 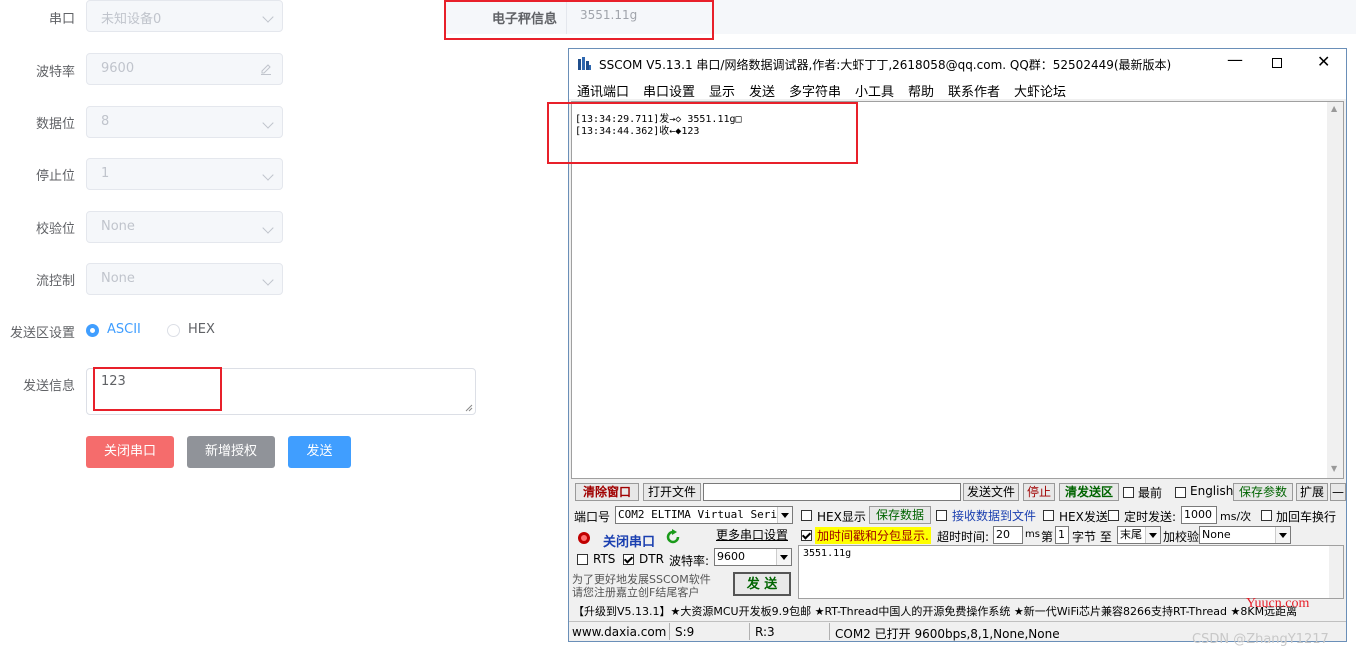 What do you see at coordinates (1245, 535) in the screenshot?
I see `checksum-combobox: None` at bounding box center [1245, 535].